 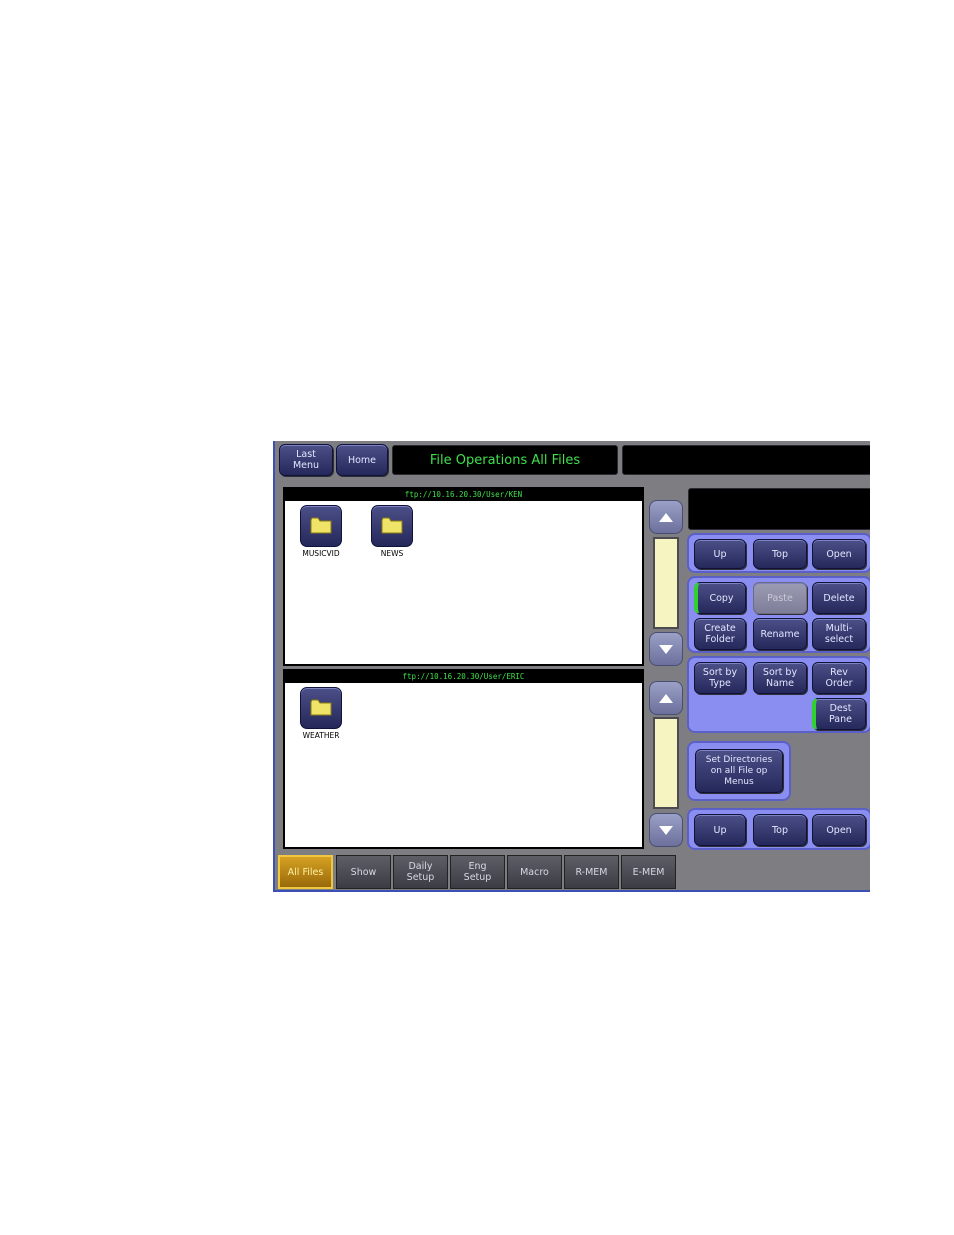 I want to click on folder-item: NEWS, so click(x=392, y=531).